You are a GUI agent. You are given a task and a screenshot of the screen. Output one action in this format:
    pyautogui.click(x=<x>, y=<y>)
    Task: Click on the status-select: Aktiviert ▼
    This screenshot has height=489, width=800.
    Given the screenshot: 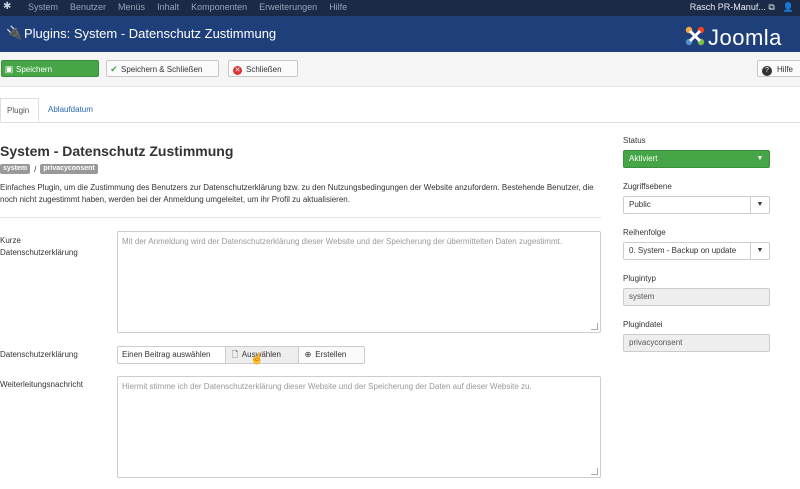 What is the action you would take?
    pyautogui.click(x=696, y=159)
    